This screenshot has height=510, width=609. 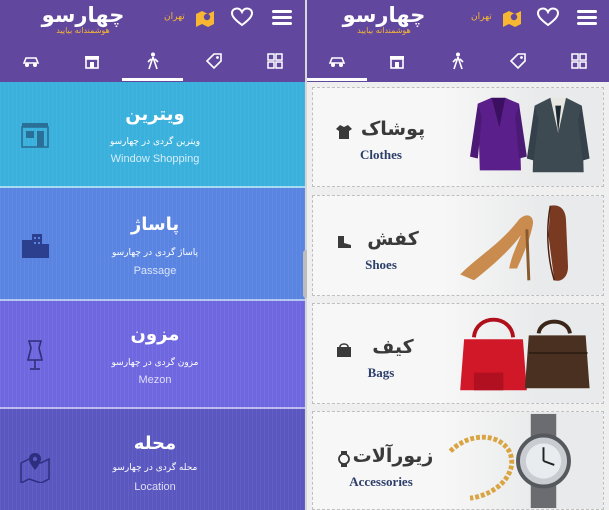 I want to click on panel-en: Window Shopping, so click(x=155, y=159).